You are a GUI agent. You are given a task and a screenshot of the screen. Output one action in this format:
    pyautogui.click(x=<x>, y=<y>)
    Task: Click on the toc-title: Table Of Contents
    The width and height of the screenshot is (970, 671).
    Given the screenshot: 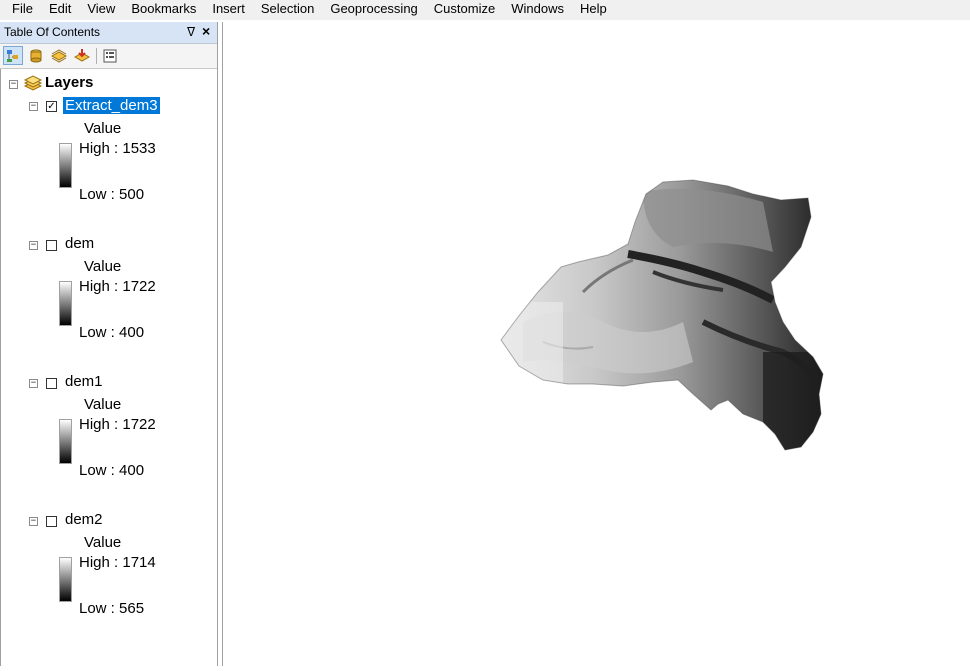 What is the action you would take?
    pyautogui.click(x=52, y=32)
    